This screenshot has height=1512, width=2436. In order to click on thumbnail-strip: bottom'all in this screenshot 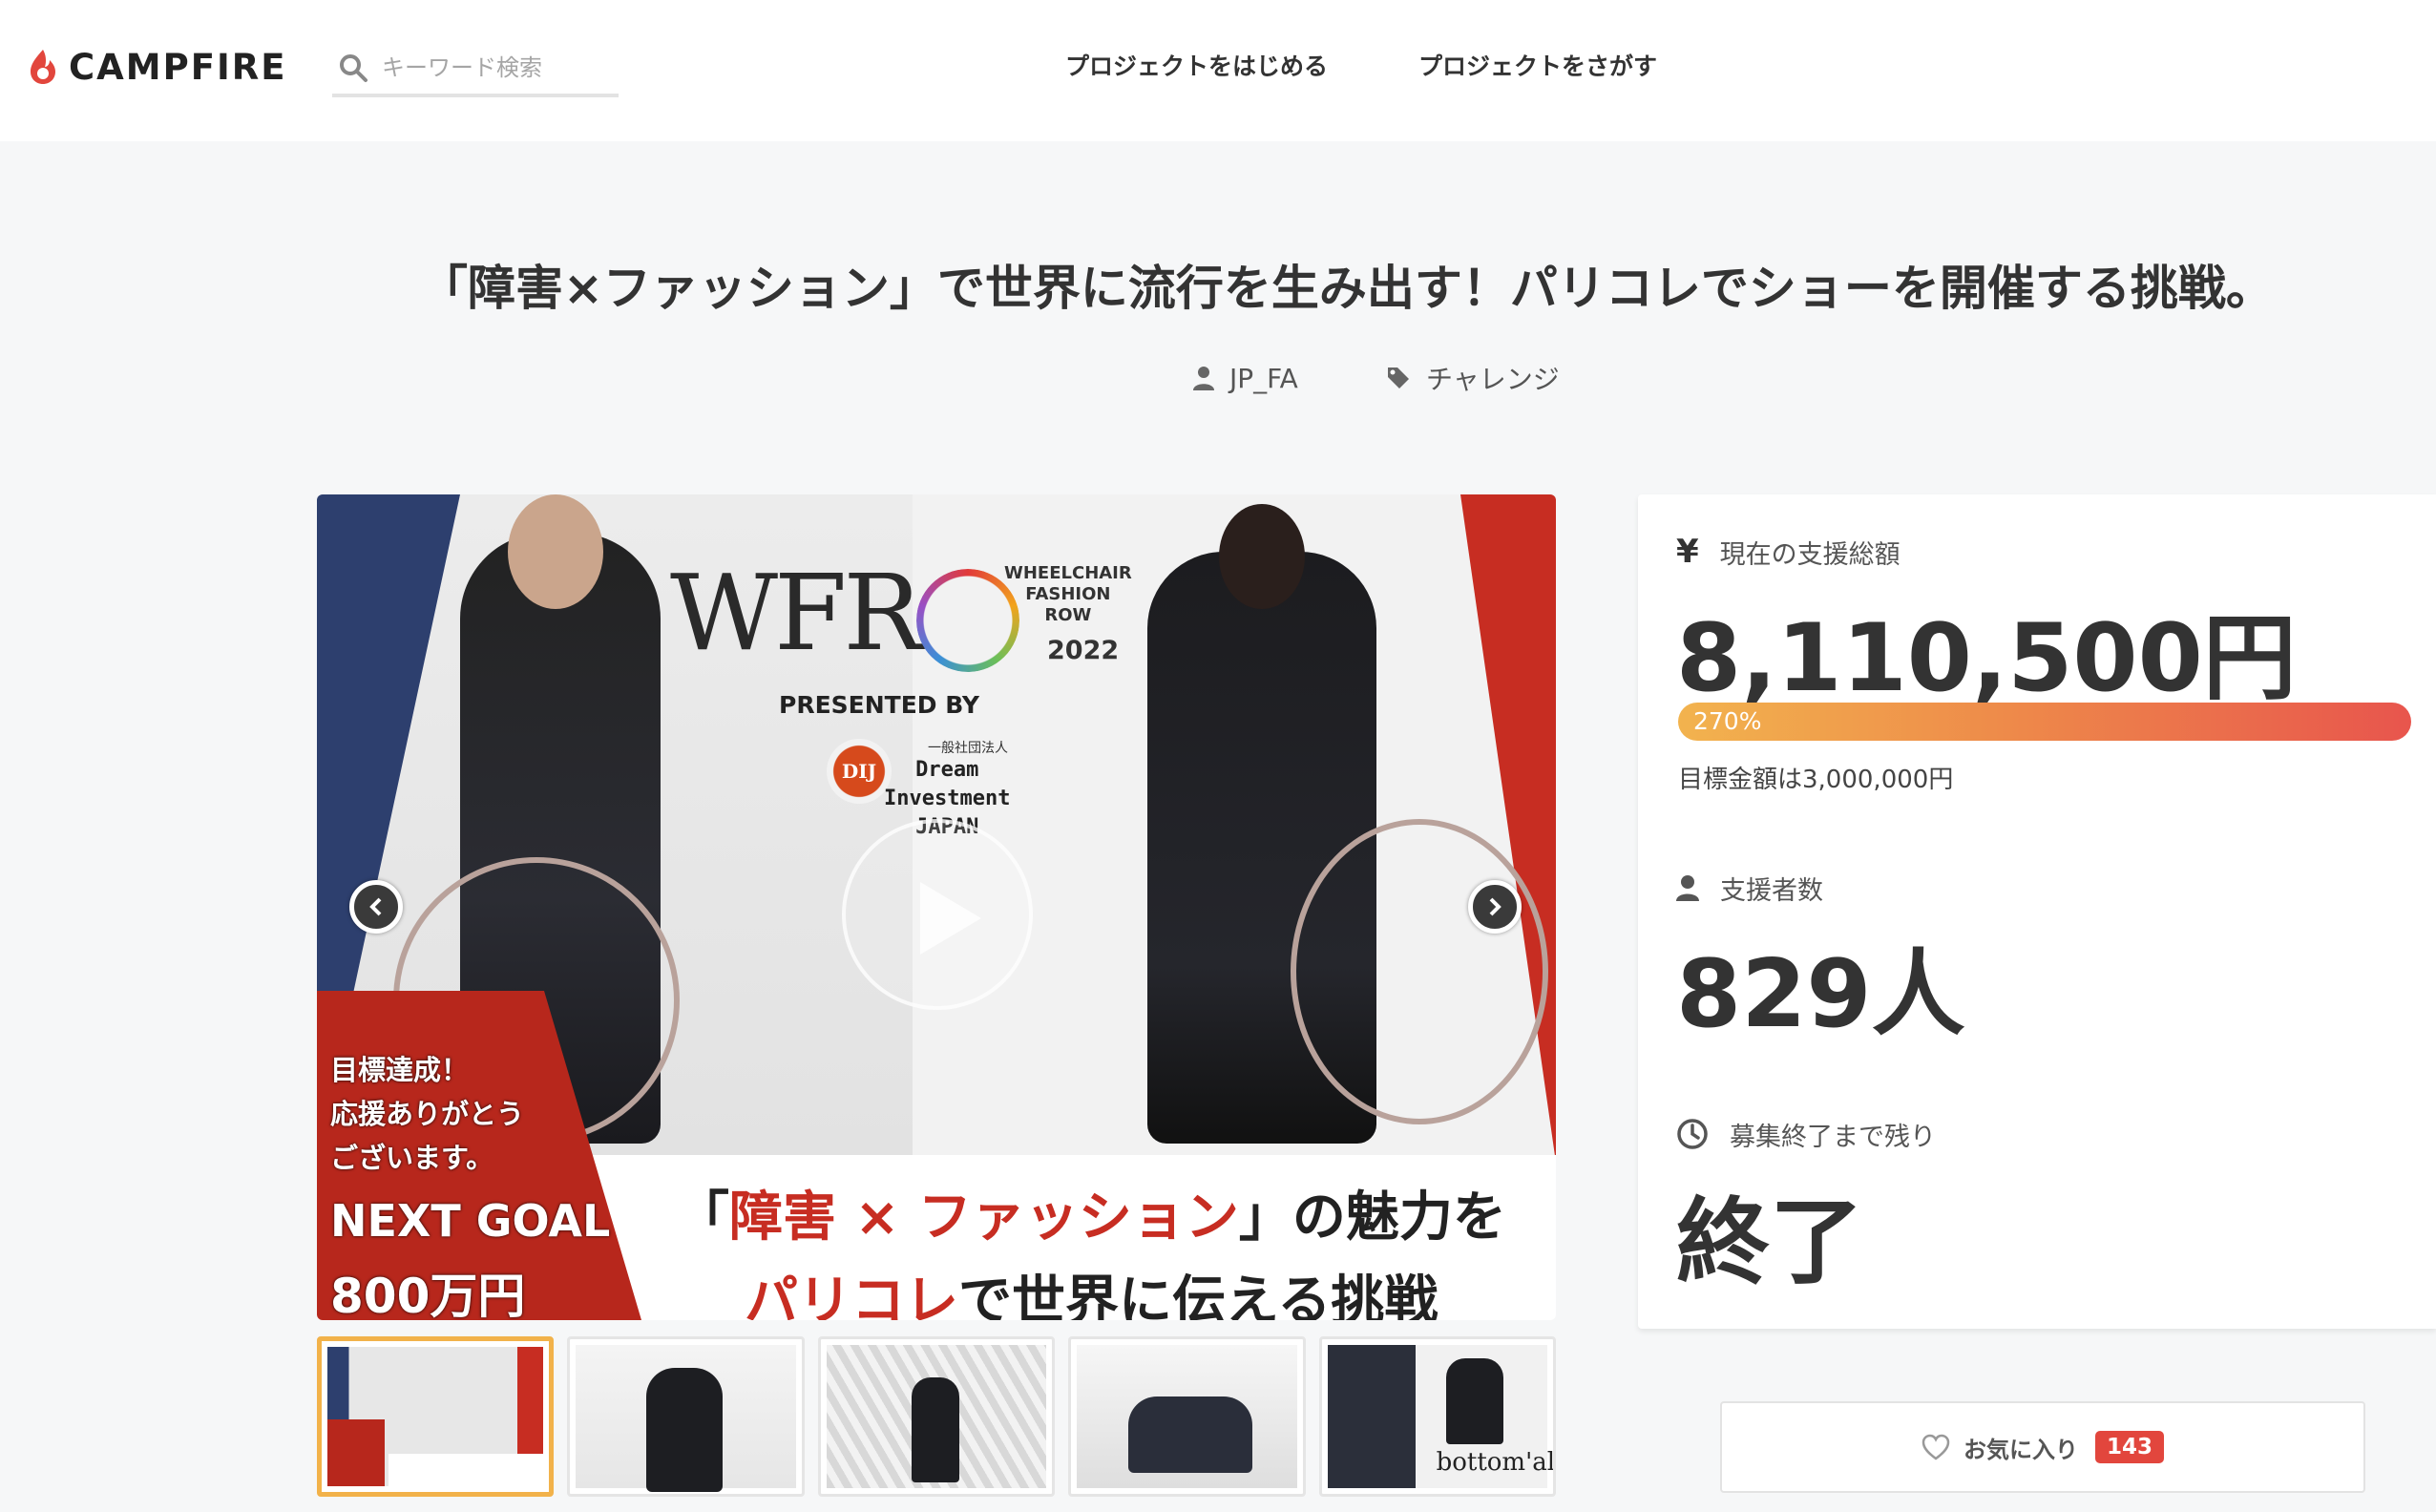, I will do `click(937, 1416)`.